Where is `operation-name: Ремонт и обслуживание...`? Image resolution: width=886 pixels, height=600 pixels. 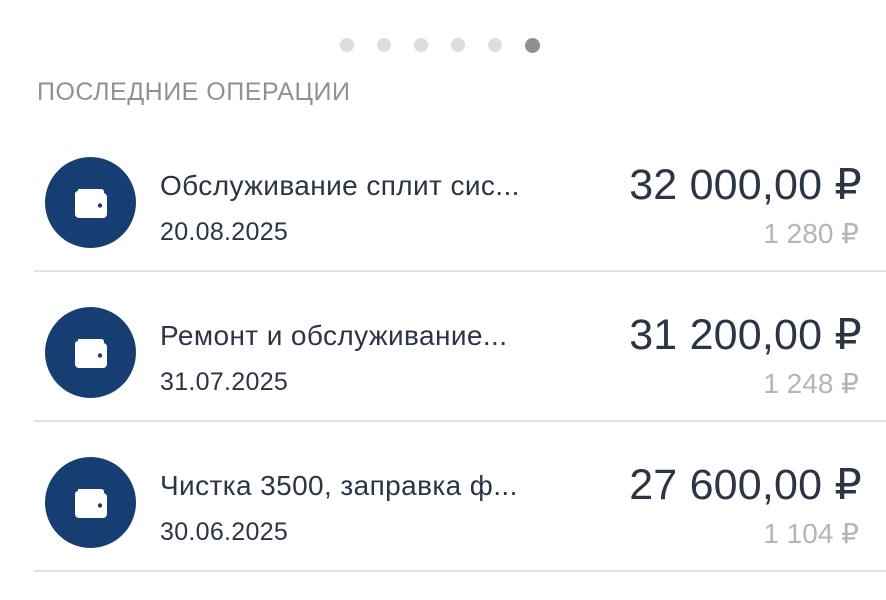
operation-name: Ремонт и обслуживание... is located at coordinates (334, 335).